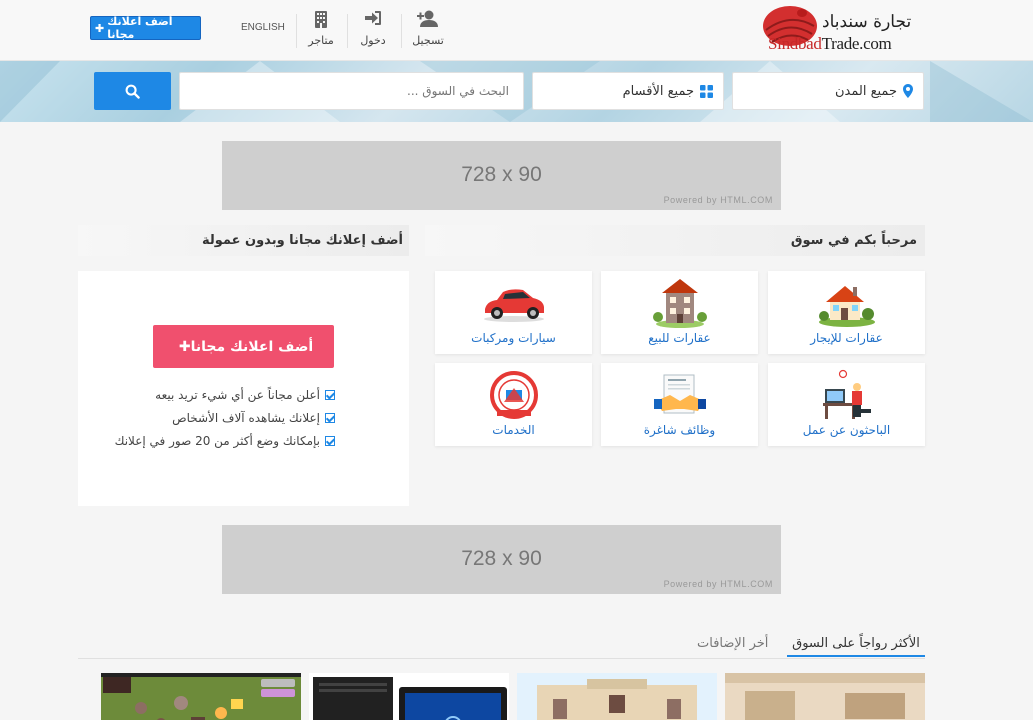 Image resolution: width=1033 pixels, height=720 pixels. What do you see at coordinates (675, 240) in the screenshot?
I see `welcome-heading: مرحباً بكم في سوق` at bounding box center [675, 240].